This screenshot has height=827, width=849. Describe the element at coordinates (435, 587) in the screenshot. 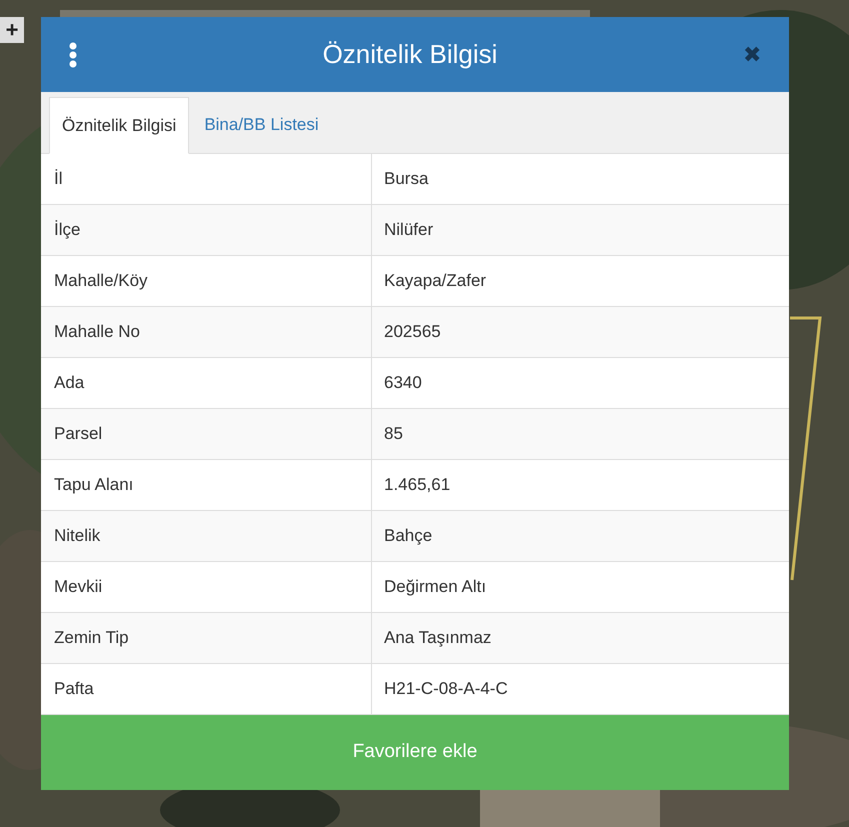

I see `table-cell-text: Değirmen Altı` at that location.